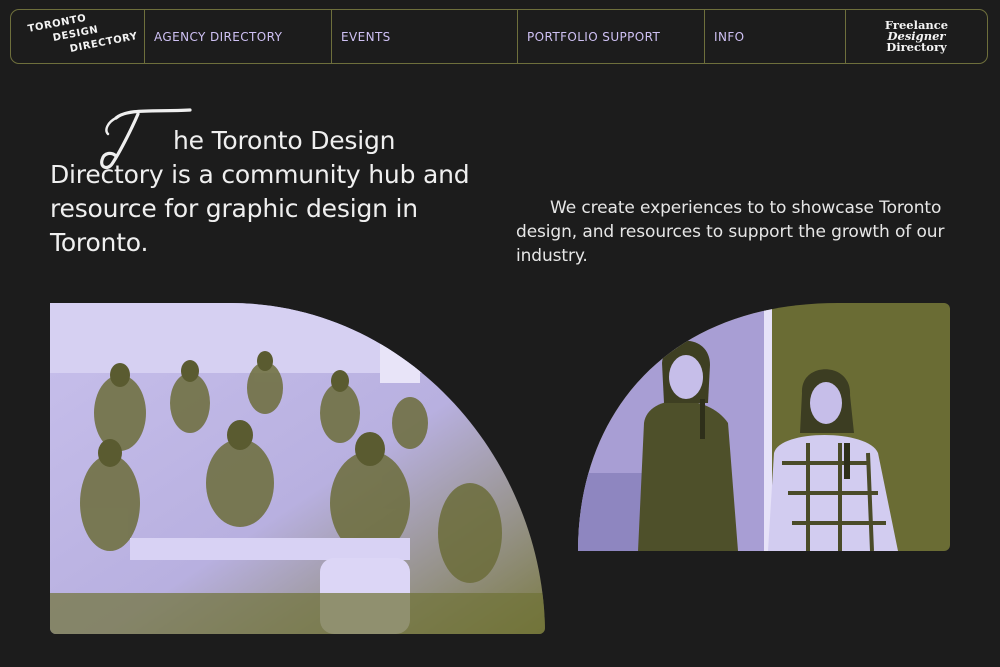  Describe the element at coordinates (146, 139) in the screenshot. I see `script-t-glyph` at that location.